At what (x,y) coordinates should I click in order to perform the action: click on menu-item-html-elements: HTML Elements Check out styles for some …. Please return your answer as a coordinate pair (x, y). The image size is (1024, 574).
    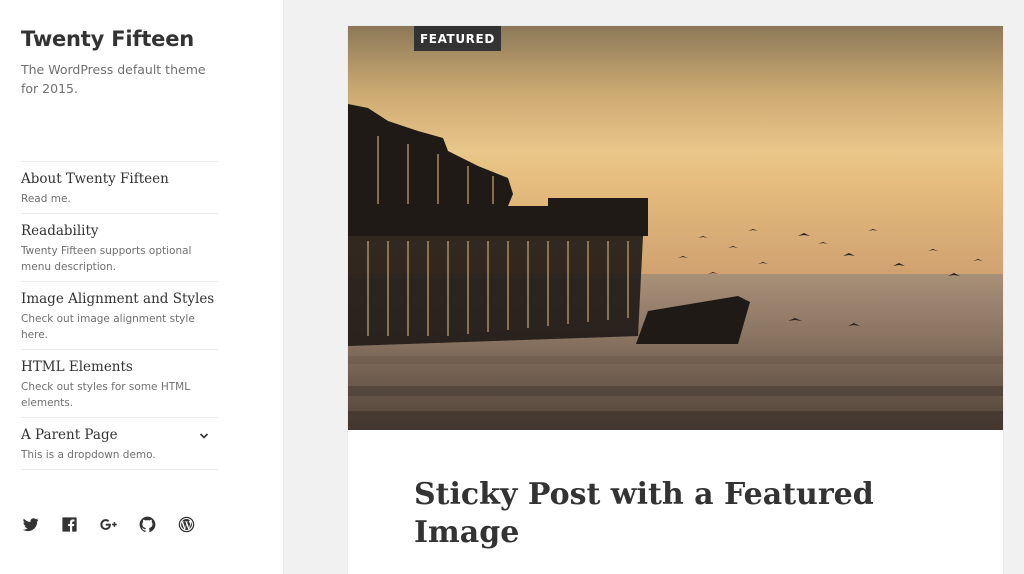
    Looking at the image, I should click on (119, 384).